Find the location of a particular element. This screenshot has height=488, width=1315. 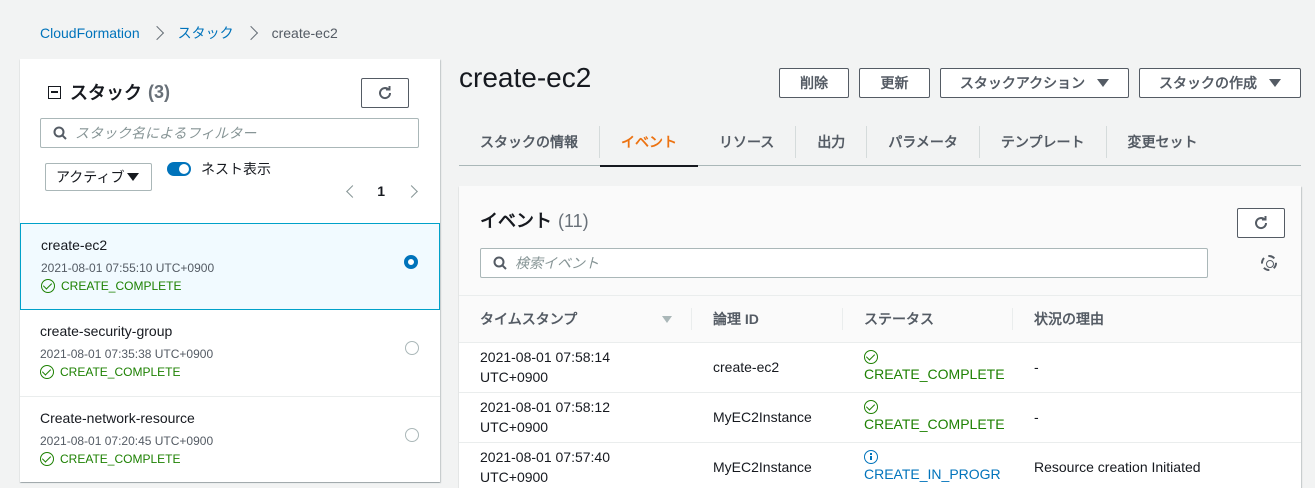

tab-parameters: パラメータ is located at coordinates (923, 141).